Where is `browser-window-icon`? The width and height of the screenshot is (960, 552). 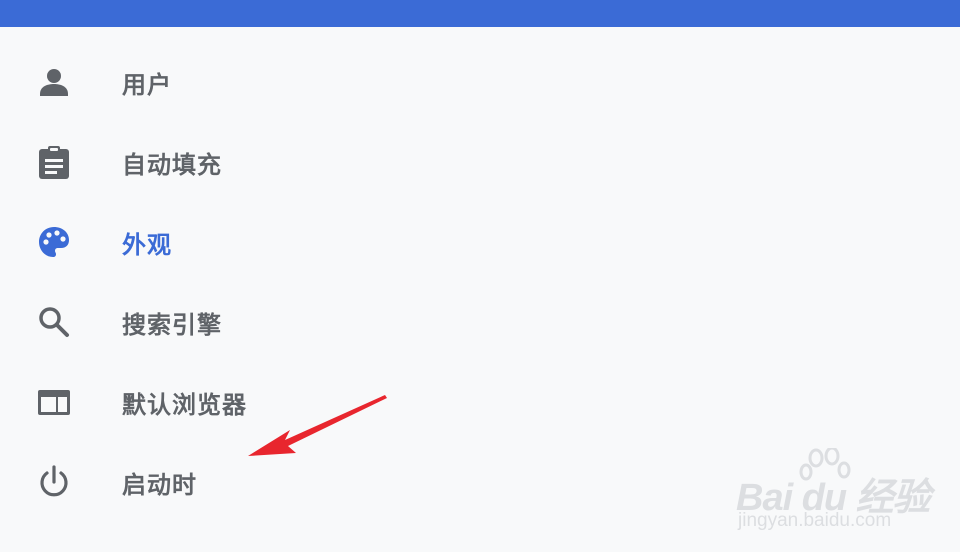 browser-window-icon is located at coordinates (54, 402).